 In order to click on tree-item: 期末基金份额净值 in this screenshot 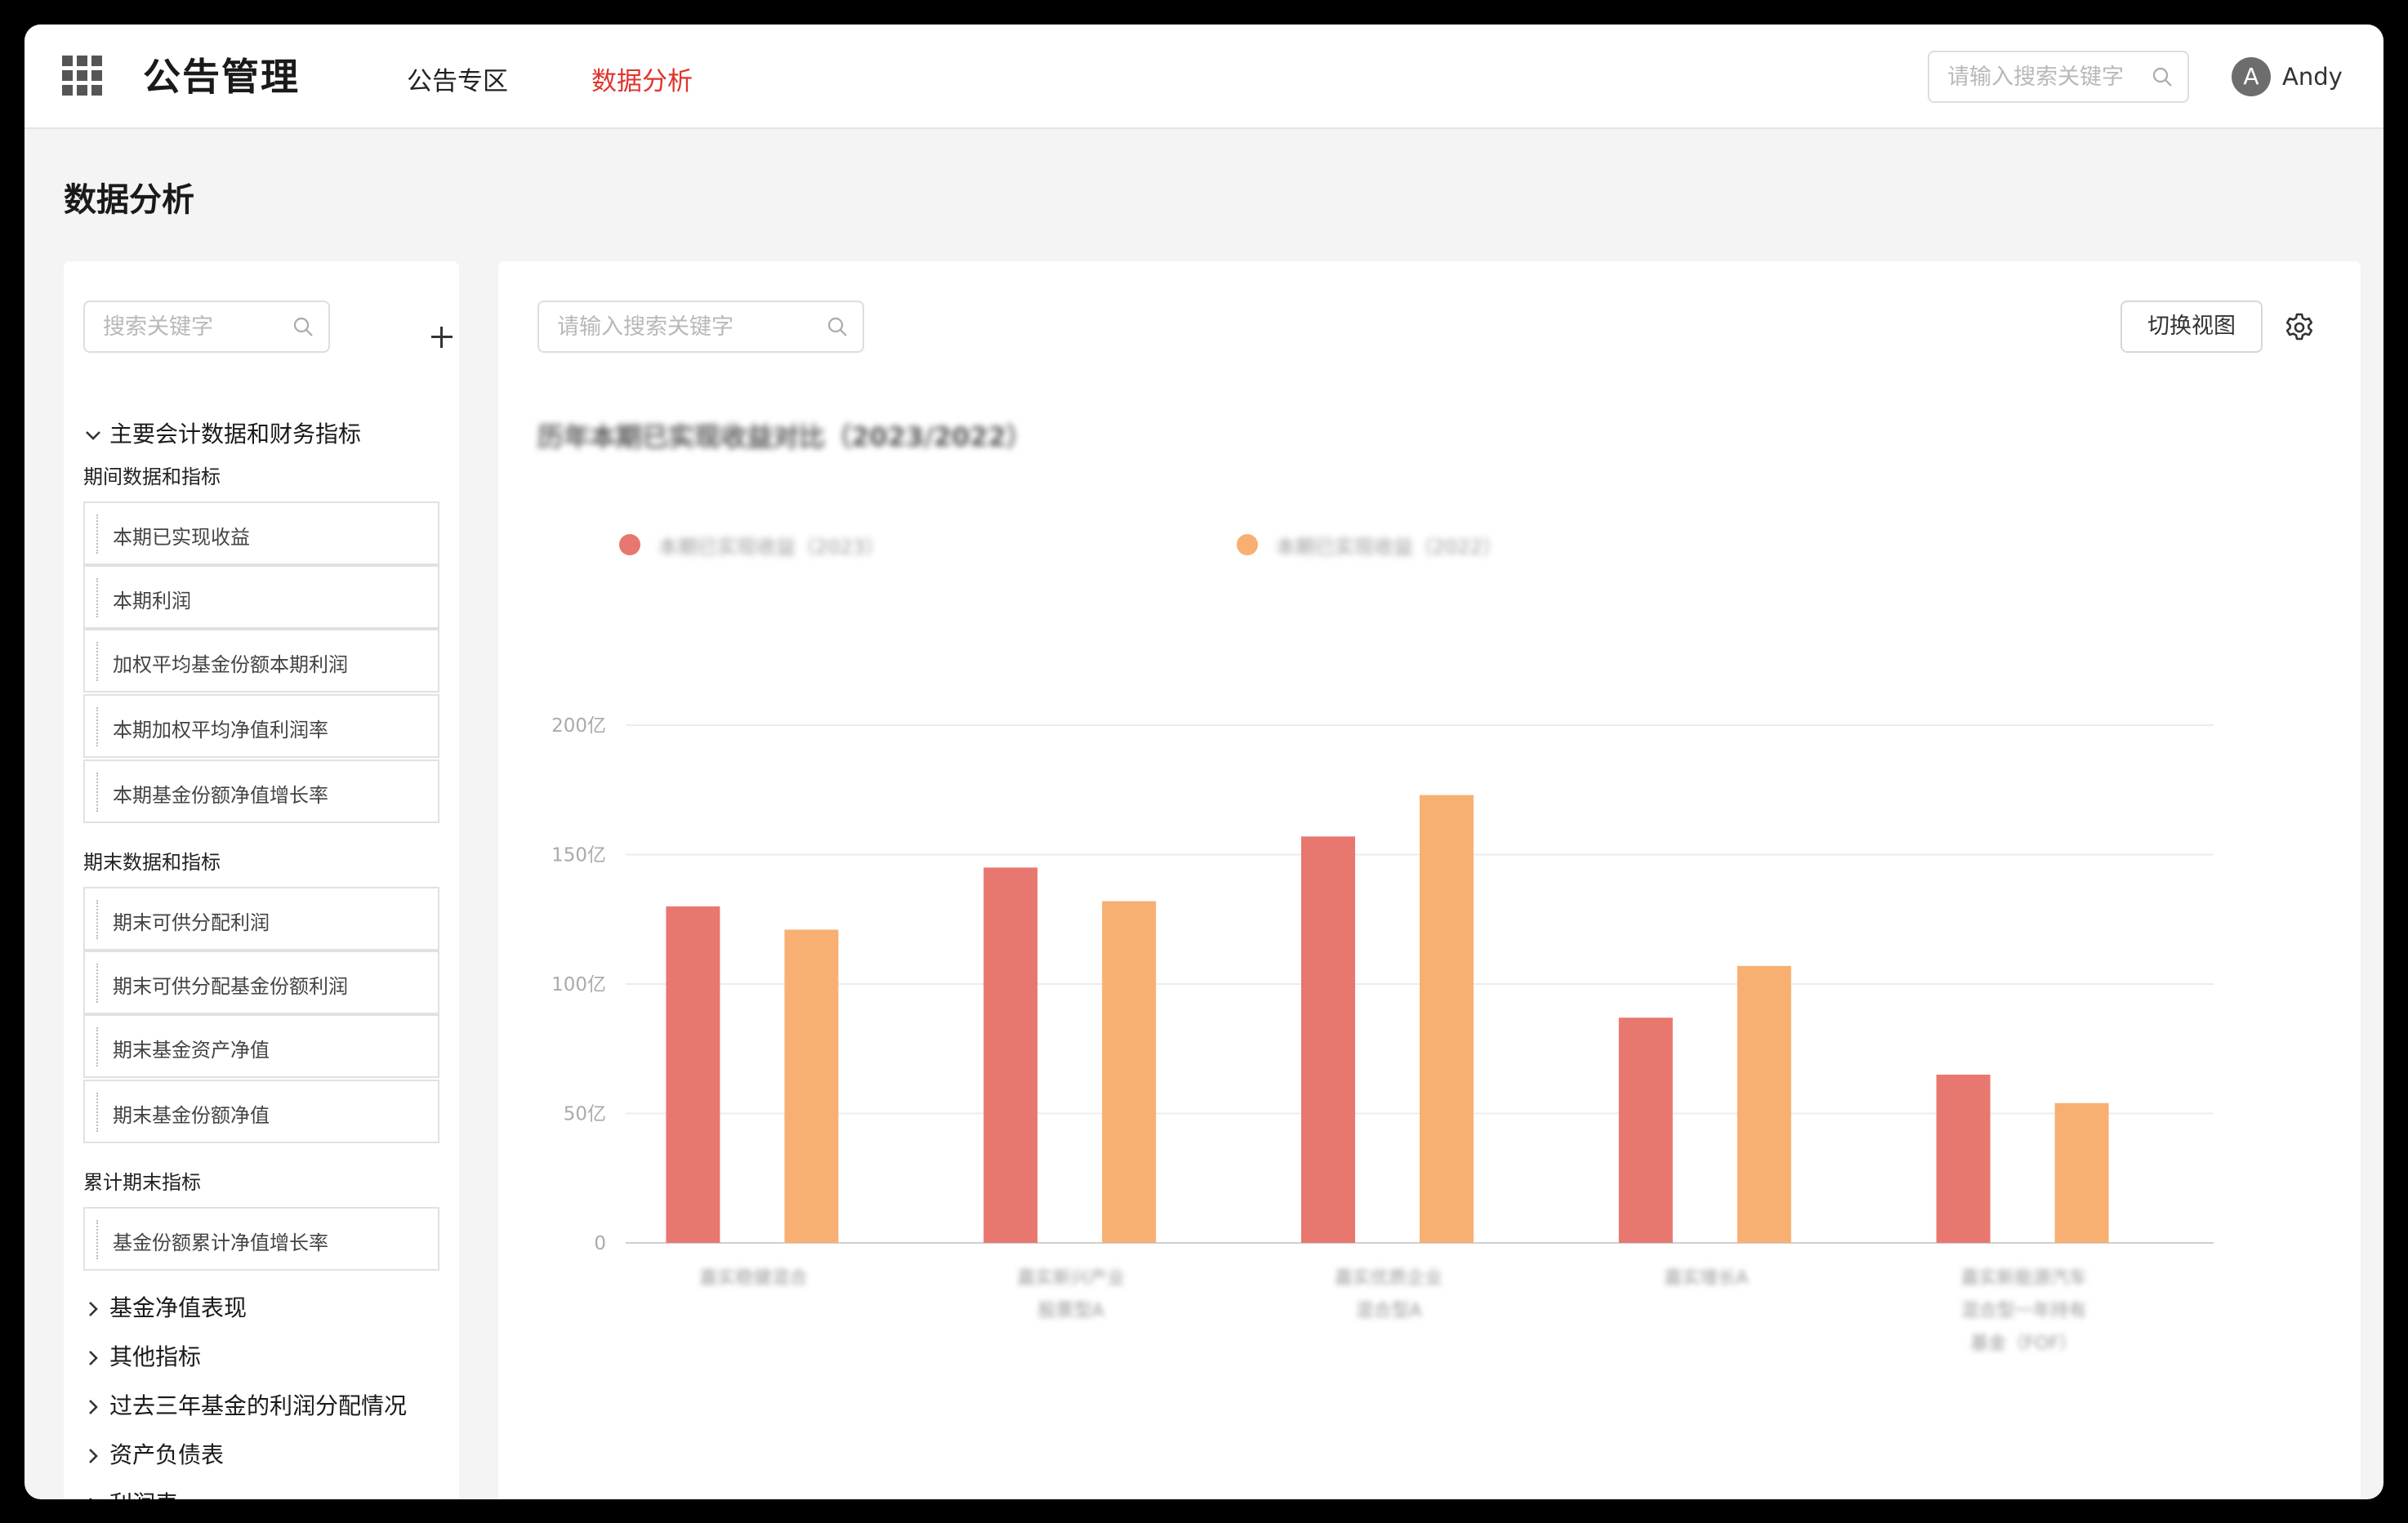, I will do `click(261, 1111)`.